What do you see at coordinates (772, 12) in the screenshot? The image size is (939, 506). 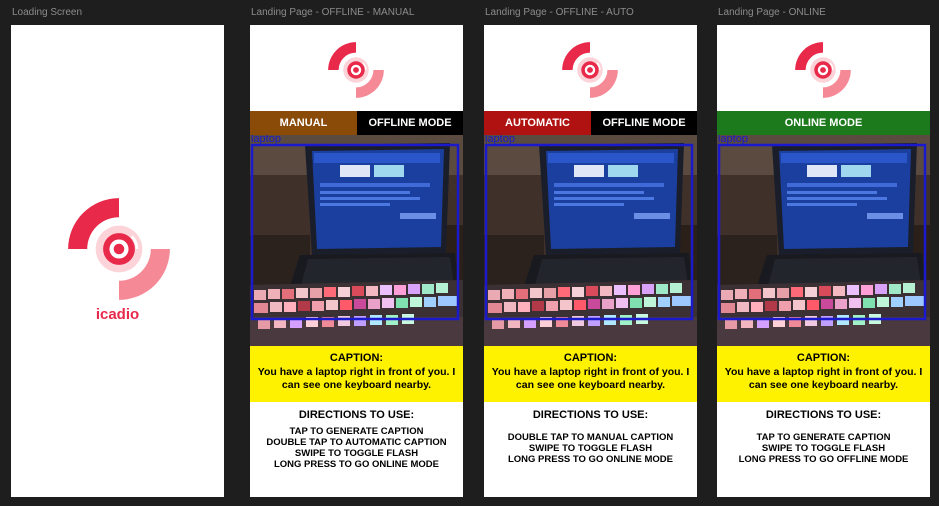 I see `frame-title-online: Landing Page - ONLINE` at bounding box center [772, 12].